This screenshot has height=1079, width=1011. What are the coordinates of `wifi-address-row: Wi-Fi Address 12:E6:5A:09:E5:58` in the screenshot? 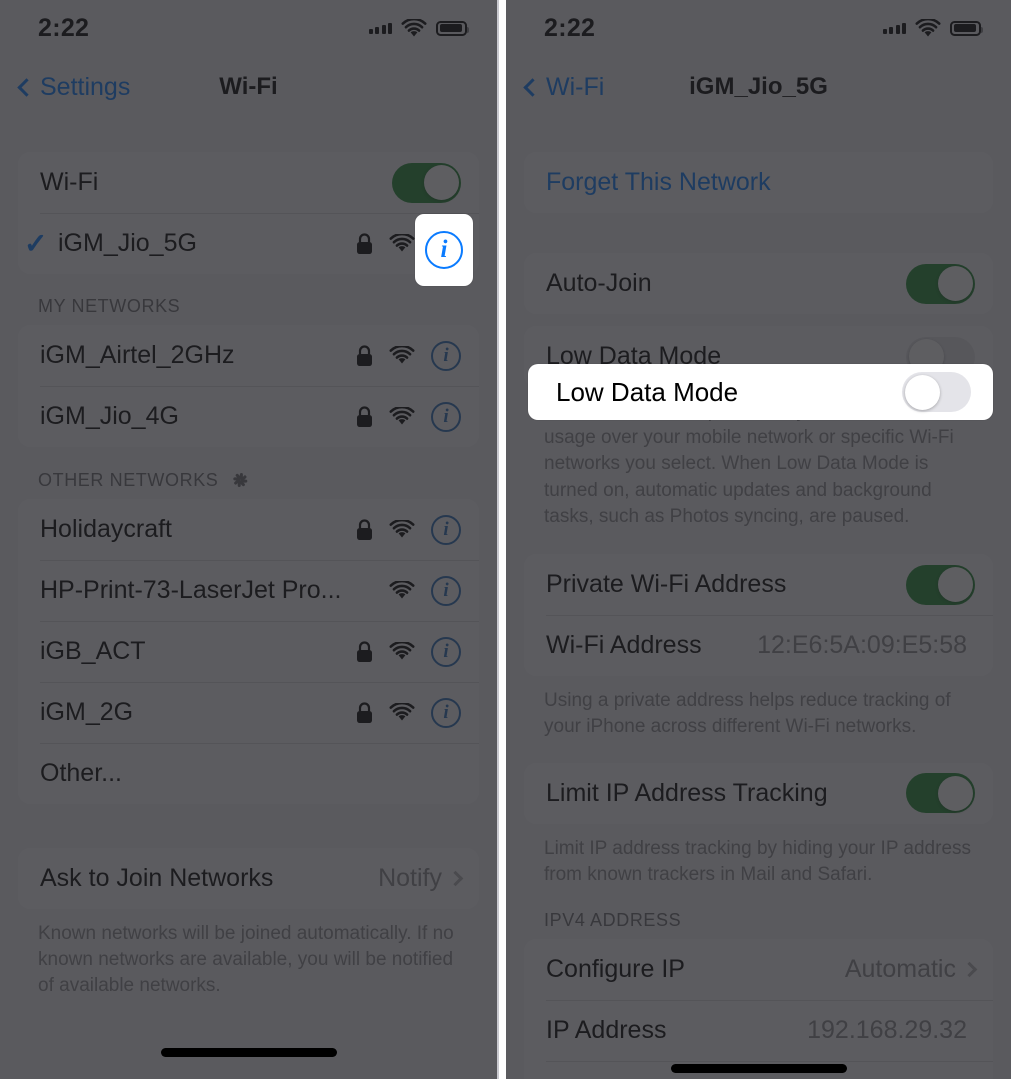 It's located at (758, 645).